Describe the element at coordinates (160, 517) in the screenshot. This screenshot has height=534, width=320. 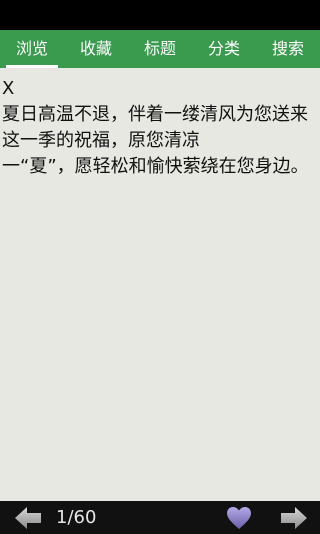
I see `bottom-bar` at that location.